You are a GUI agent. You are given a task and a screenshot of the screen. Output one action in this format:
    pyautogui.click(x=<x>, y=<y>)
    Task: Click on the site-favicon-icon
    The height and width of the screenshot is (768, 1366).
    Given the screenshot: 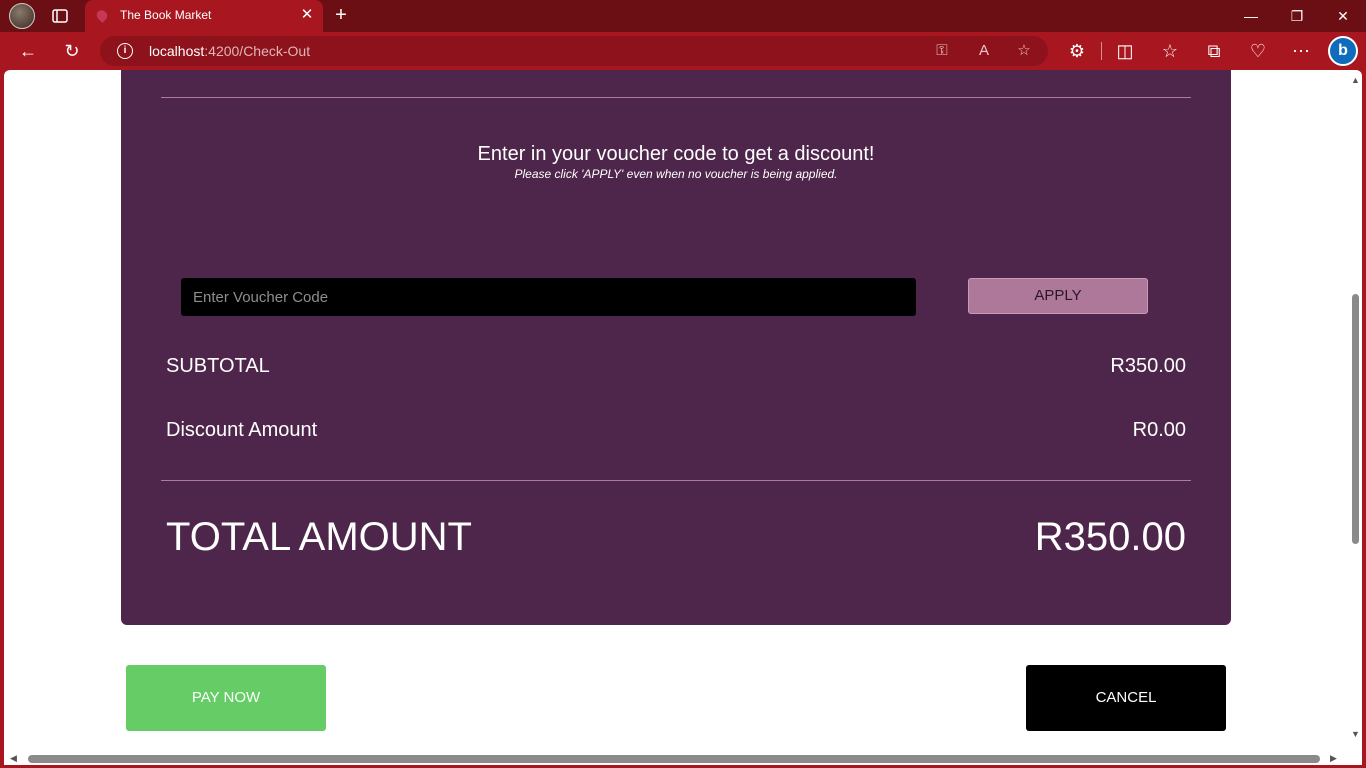 What is the action you would take?
    pyautogui.click(x=102, y=15)
    